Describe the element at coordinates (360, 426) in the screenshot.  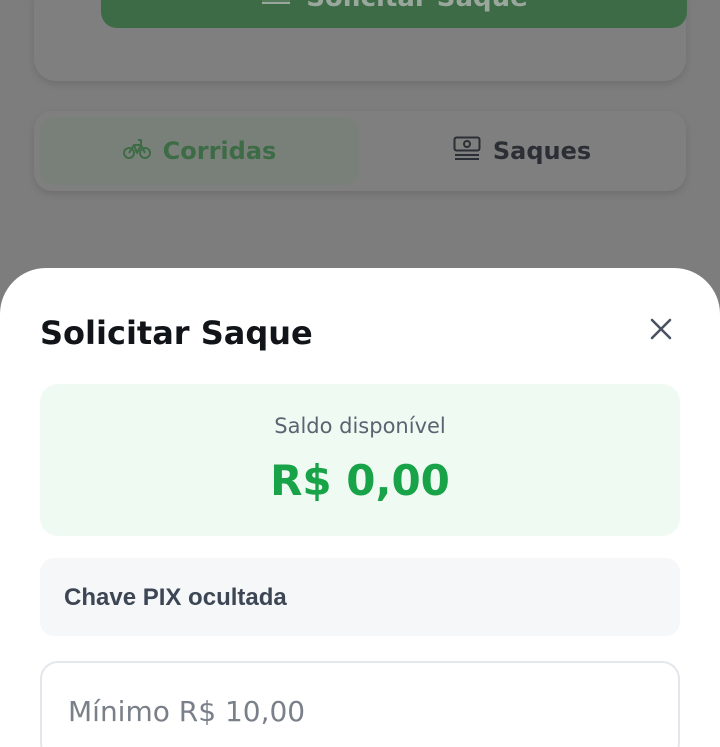
I see `balance-label: Saldo disponível` at that location.